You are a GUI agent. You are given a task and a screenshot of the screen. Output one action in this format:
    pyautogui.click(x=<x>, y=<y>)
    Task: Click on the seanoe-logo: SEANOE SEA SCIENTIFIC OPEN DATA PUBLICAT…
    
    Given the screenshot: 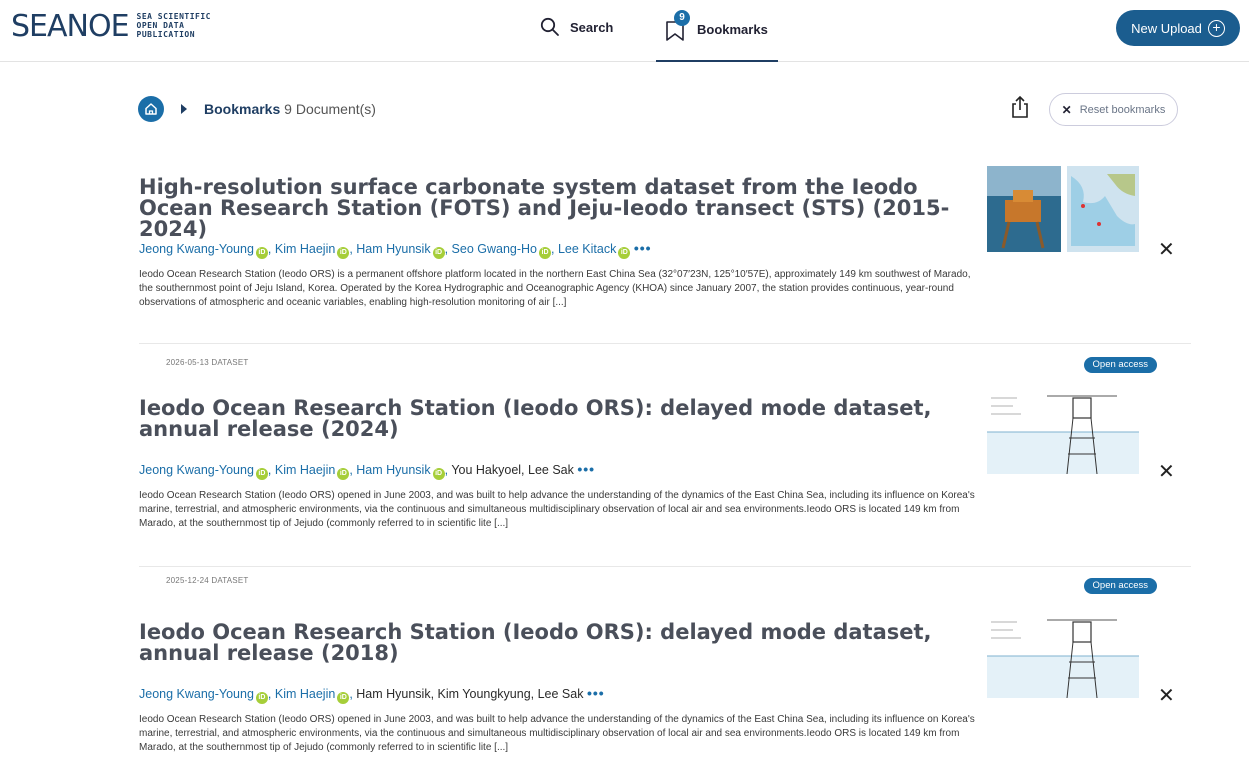 What is the action you would take?
    pyautogui.click(x=111, y=27)
    